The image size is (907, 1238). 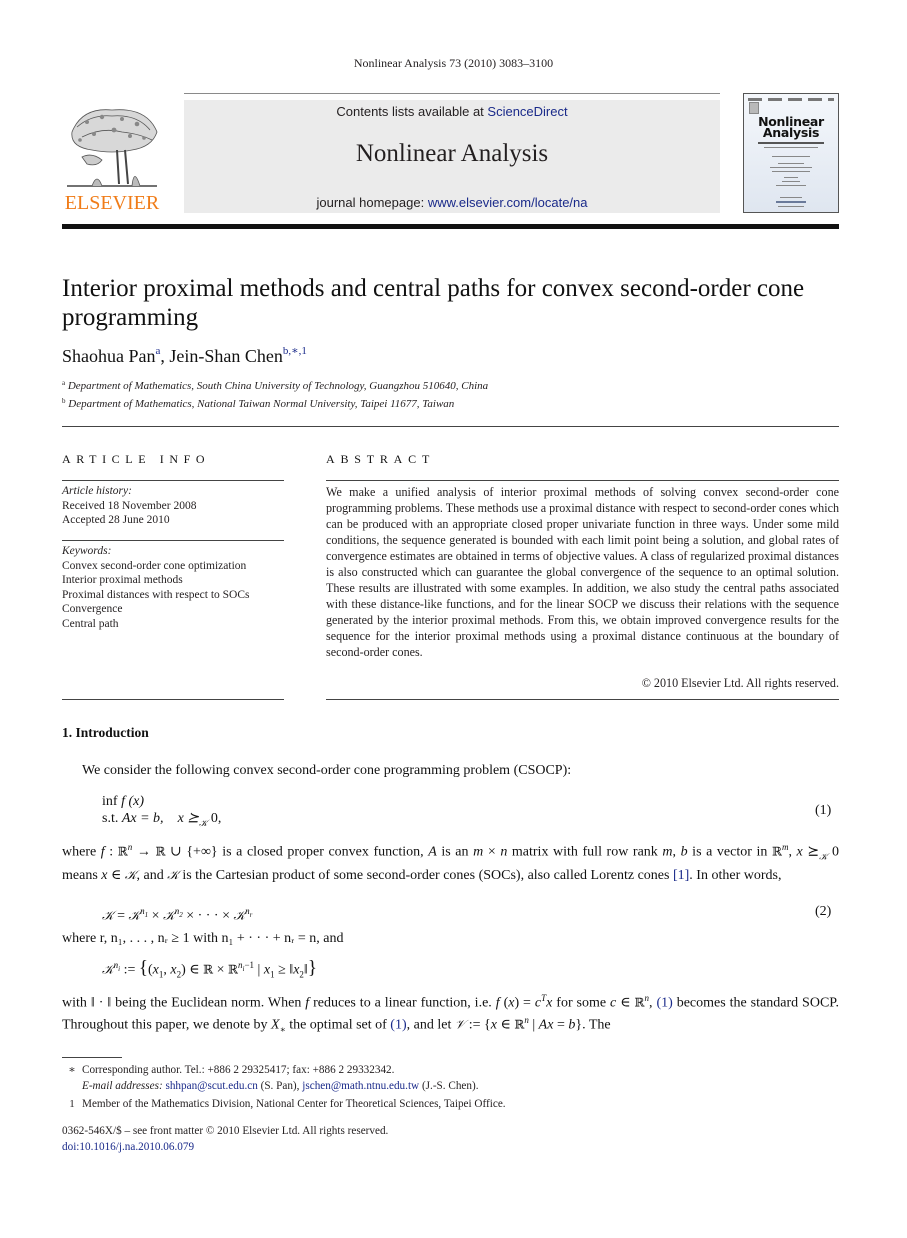 I want to click on publisher-wordmark: ELSEVIER, so click(x=112, y=203).